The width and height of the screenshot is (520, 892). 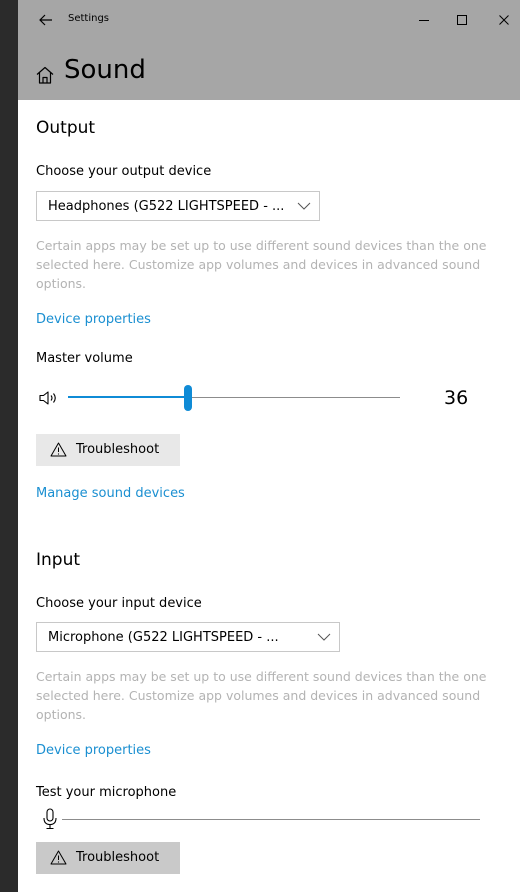 I want to click on back-arrow-icon, so click(x=45, y=20).